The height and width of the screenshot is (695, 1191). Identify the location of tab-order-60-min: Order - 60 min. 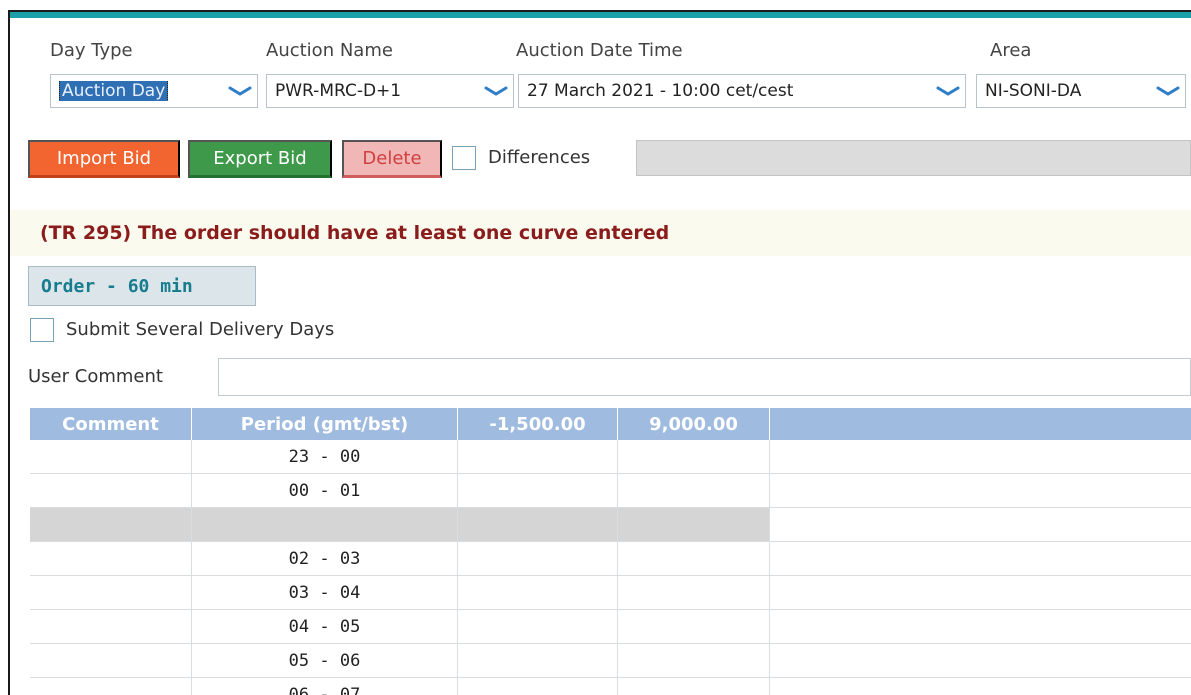
(142, 286).